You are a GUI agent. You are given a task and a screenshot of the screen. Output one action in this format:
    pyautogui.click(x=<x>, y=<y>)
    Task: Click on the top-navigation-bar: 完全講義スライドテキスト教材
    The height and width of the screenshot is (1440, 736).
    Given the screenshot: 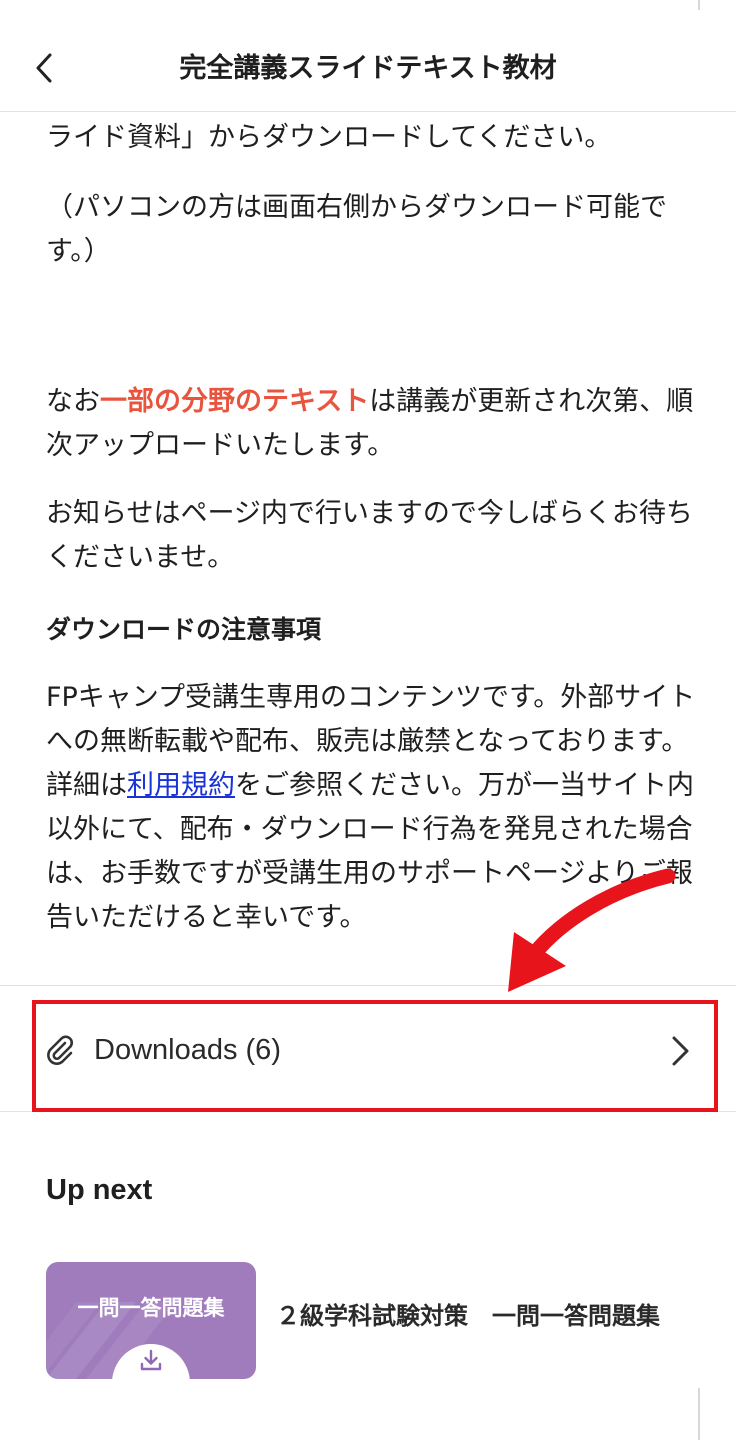 What is the action you would take?
    pyautogui.click(x=368, y=56)
    